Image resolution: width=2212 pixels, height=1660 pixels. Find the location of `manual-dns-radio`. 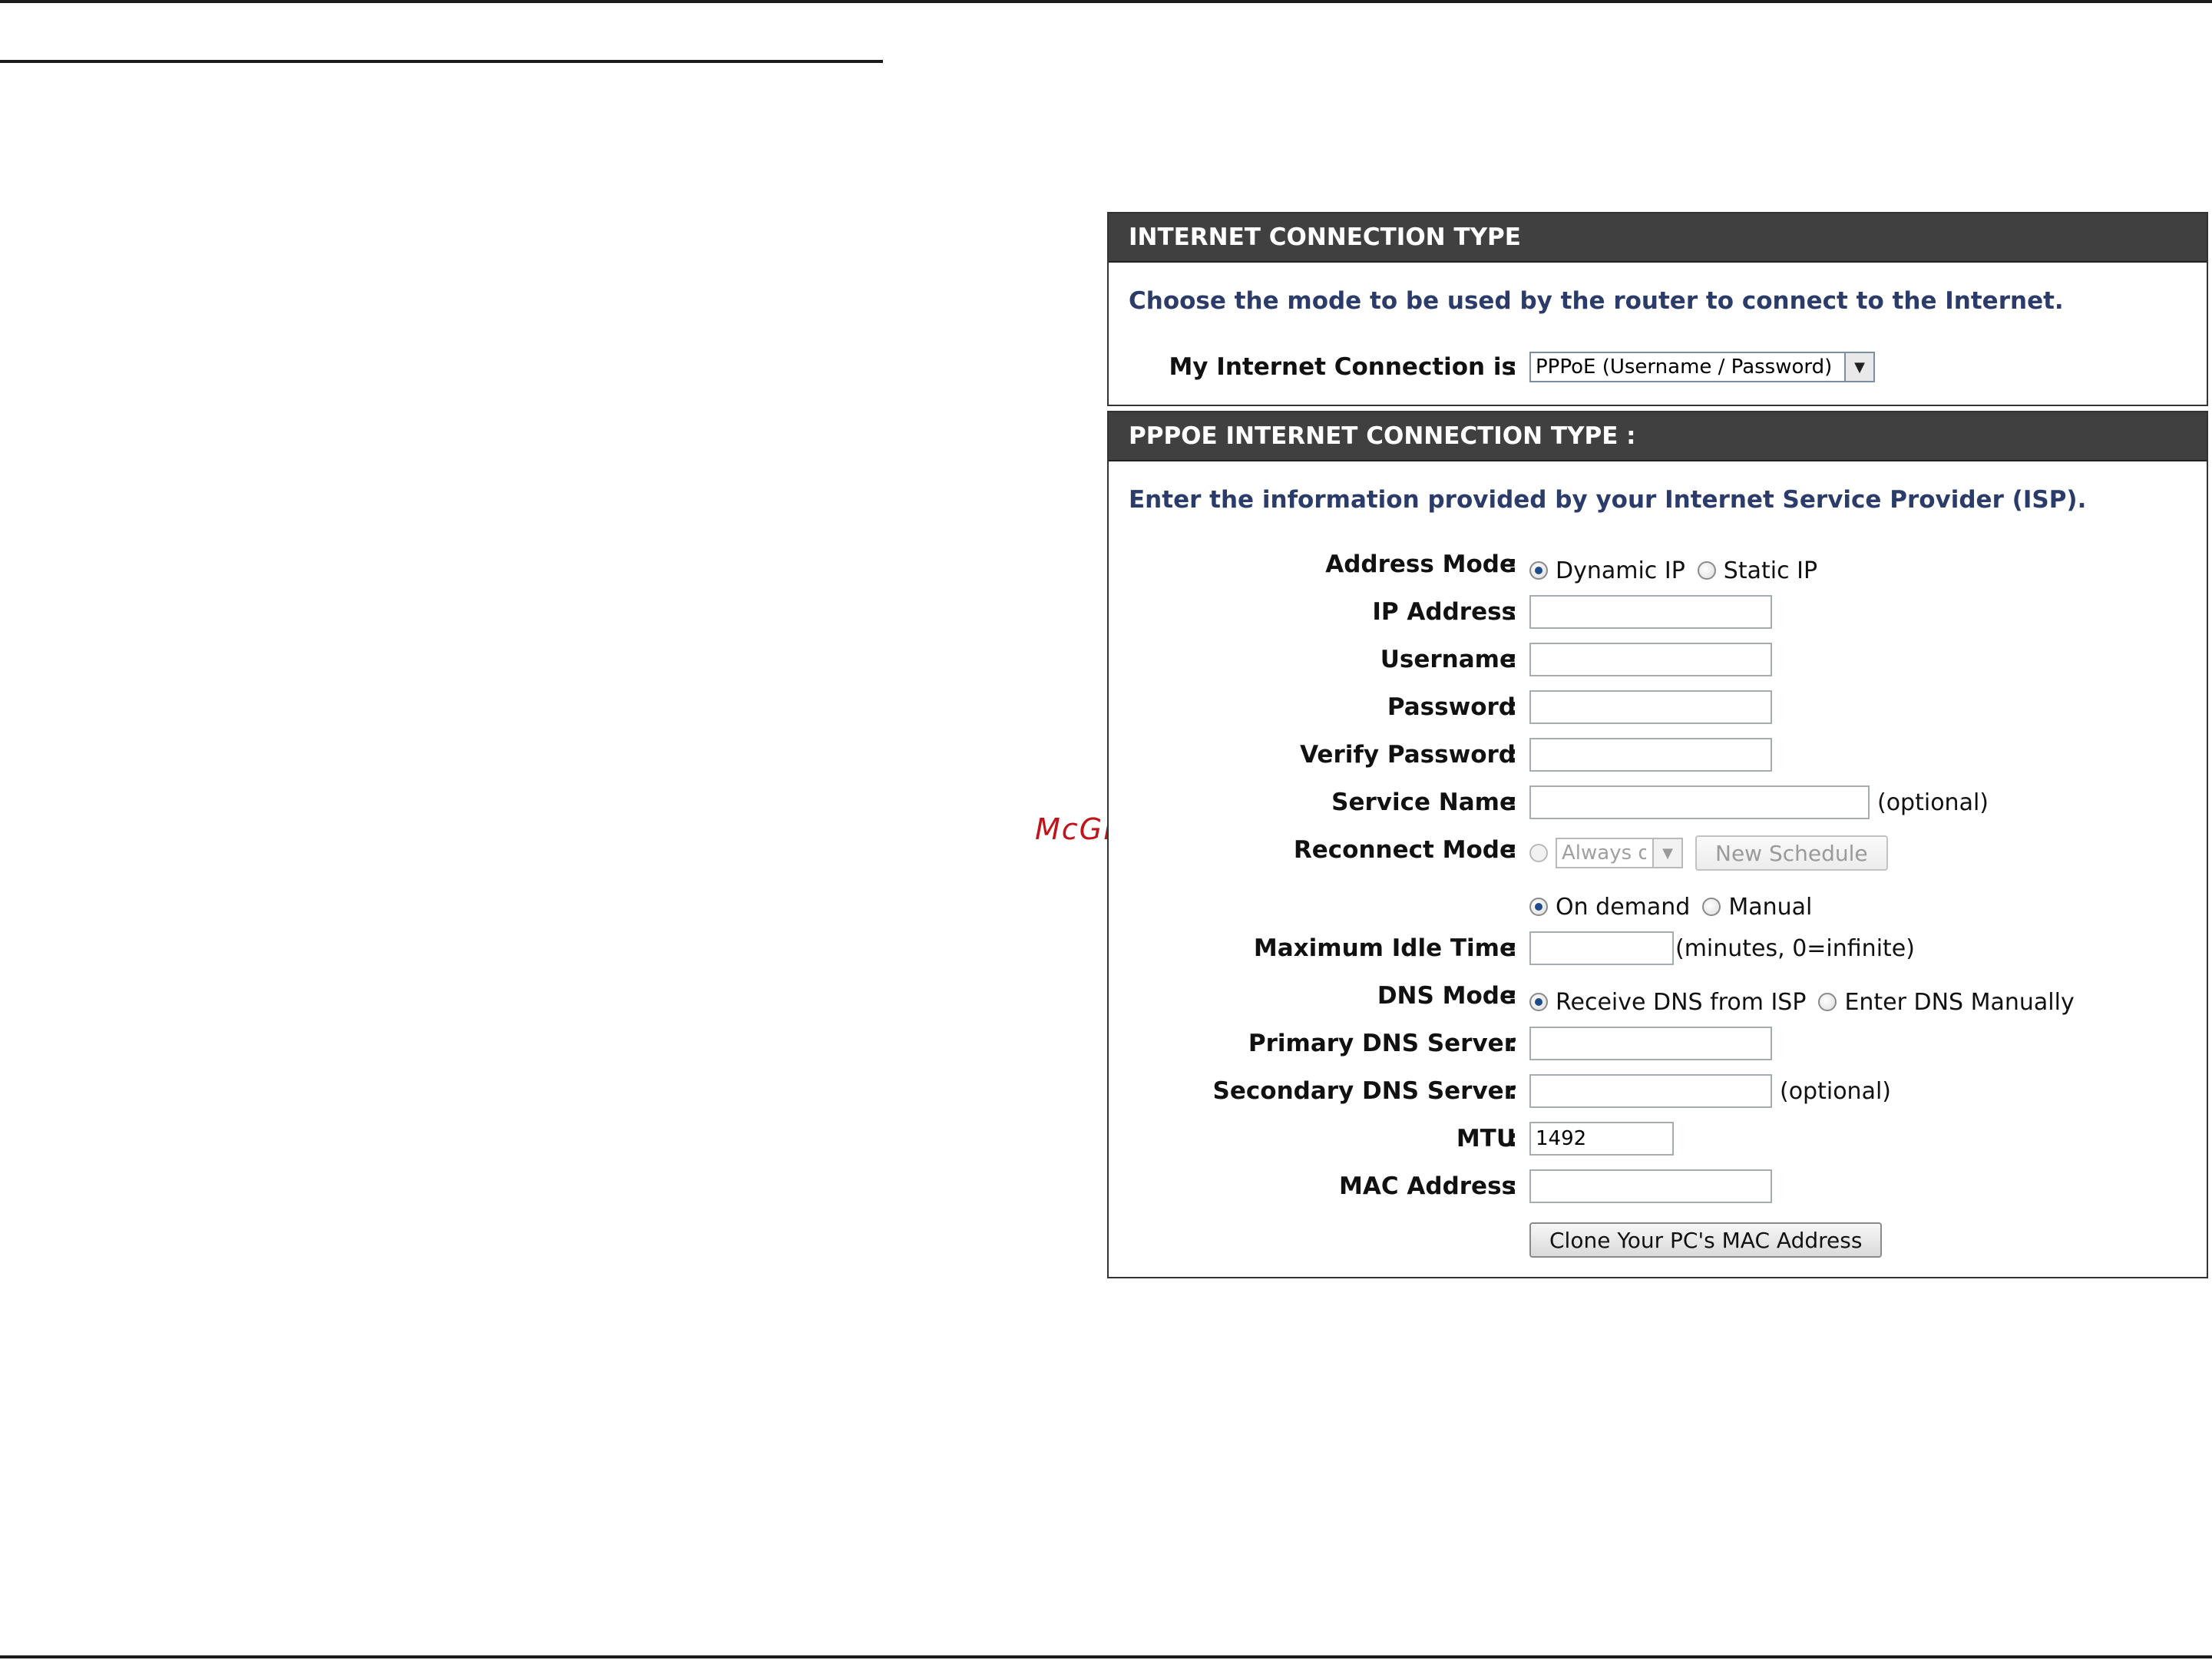

manual-dns-radio is located at coordinates (1828, 1002).